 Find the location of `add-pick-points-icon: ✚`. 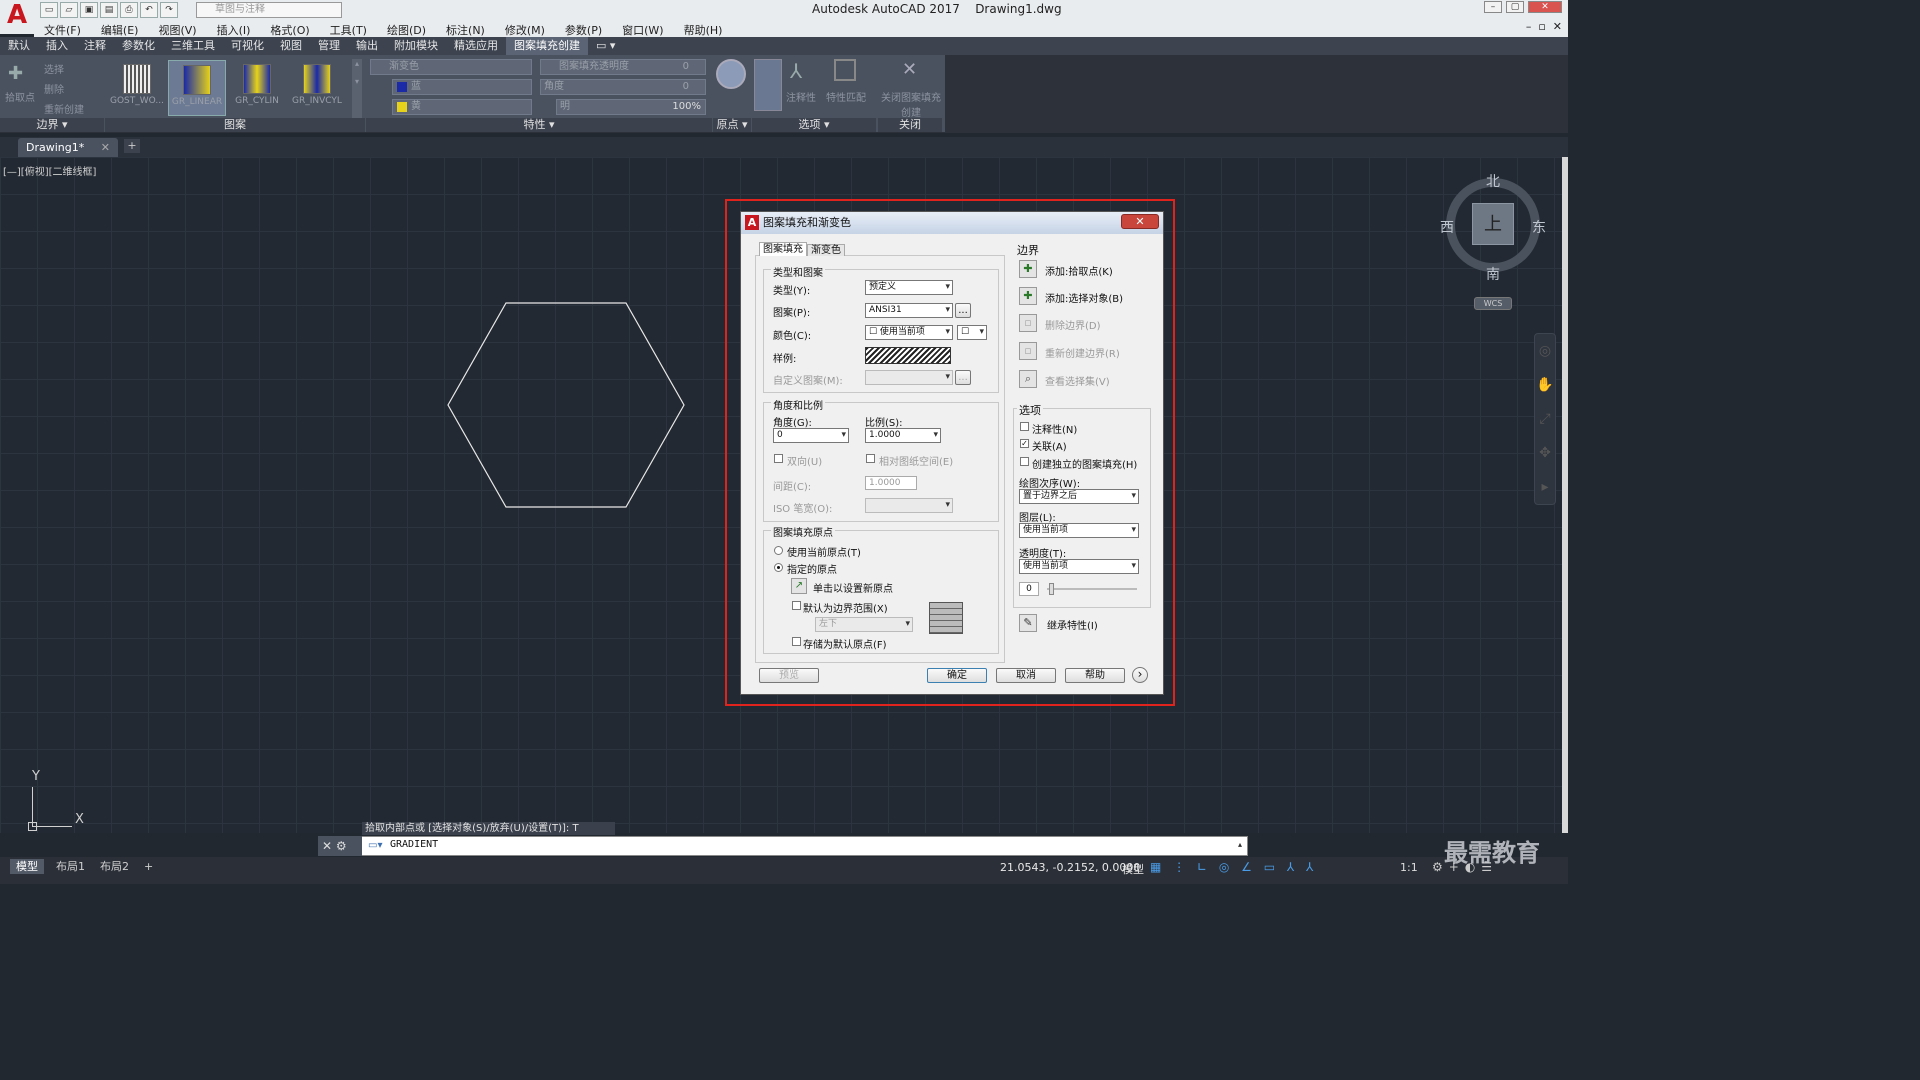

add-pick-points-icon: ✚ is located at coordinates (1028, 269).